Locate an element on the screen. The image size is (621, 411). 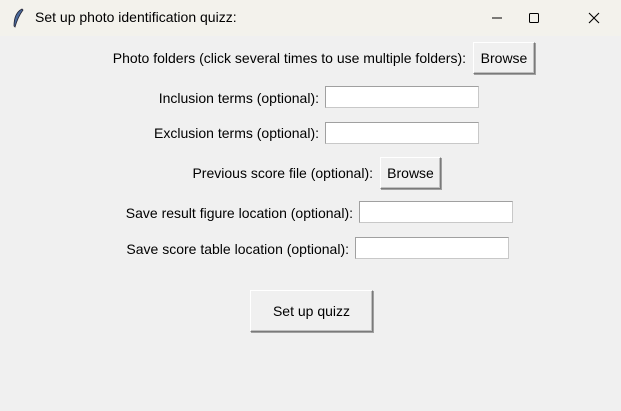
minimize-button is located at coordinates (497, 18).